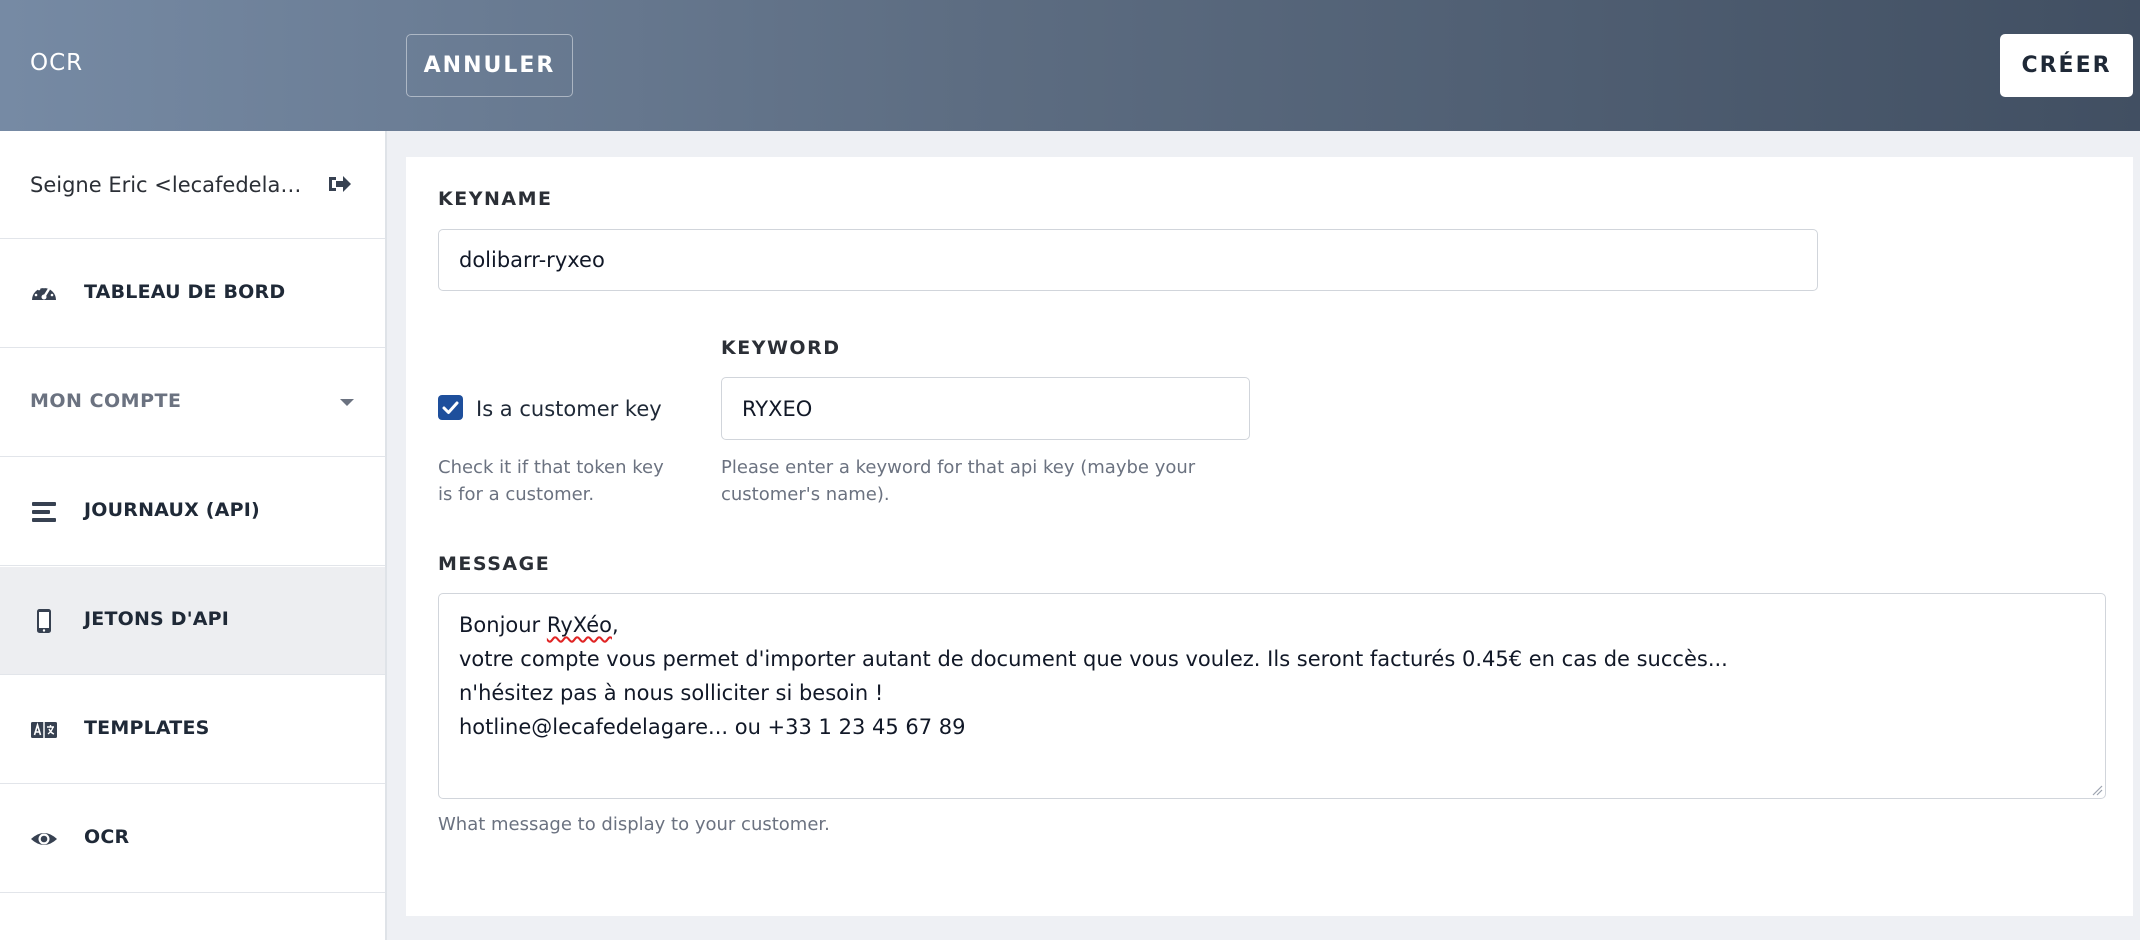 The width and height of the screenshot is (2140, 940). I want to click on sidebar-item-label: OCR, so click(107, 837).